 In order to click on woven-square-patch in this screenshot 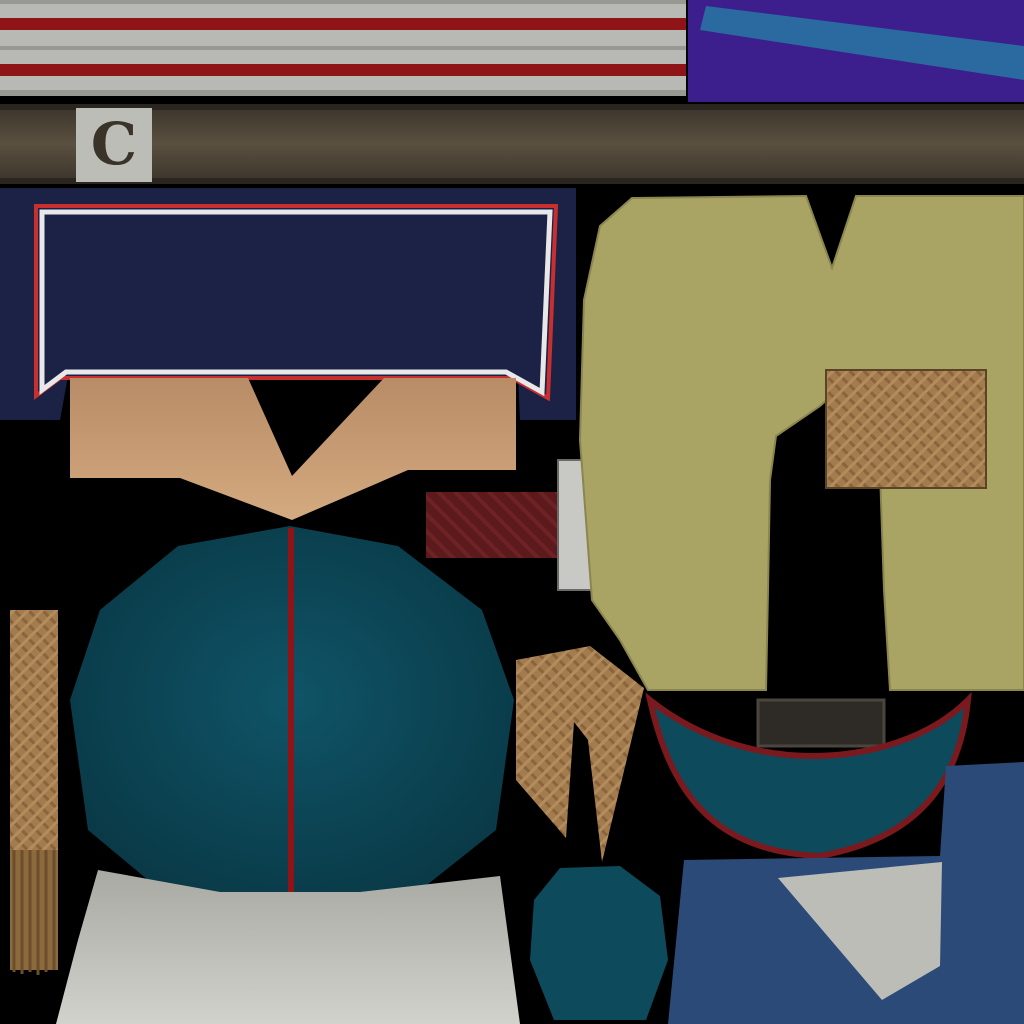, I will do `click(906, 429)`.